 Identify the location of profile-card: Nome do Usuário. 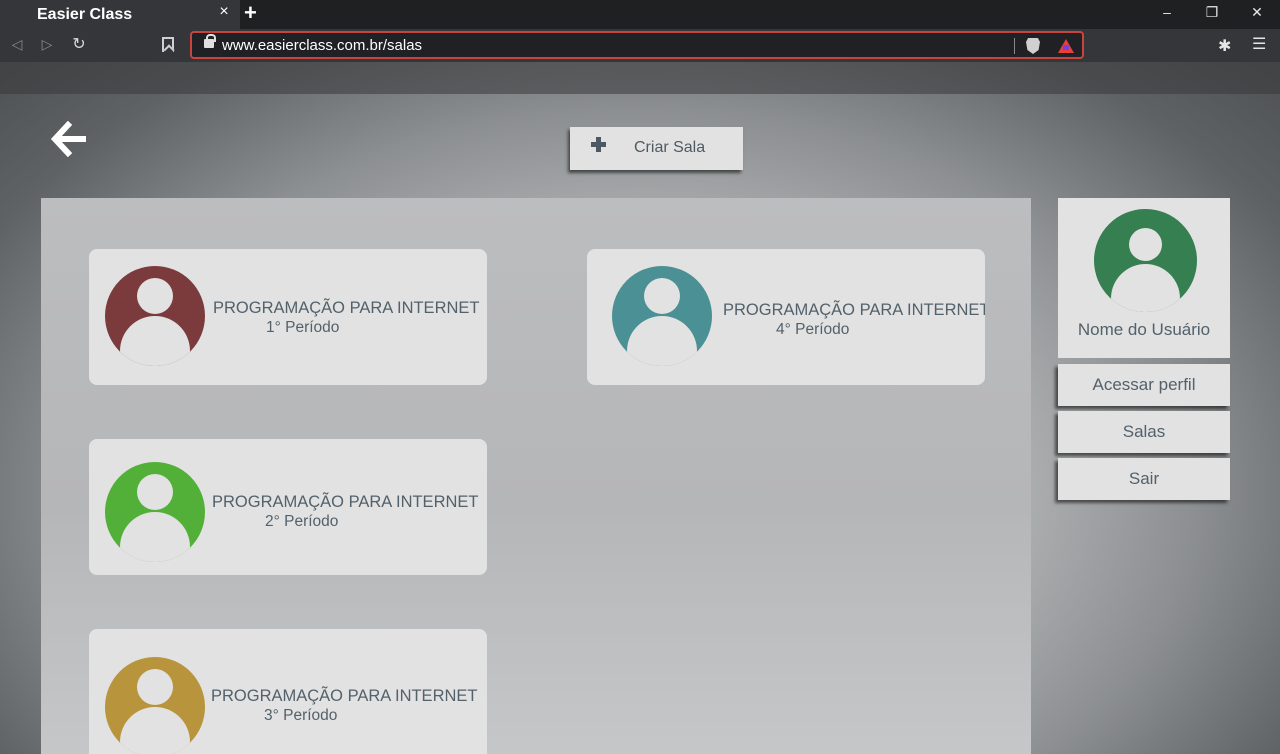
(1144, 278).